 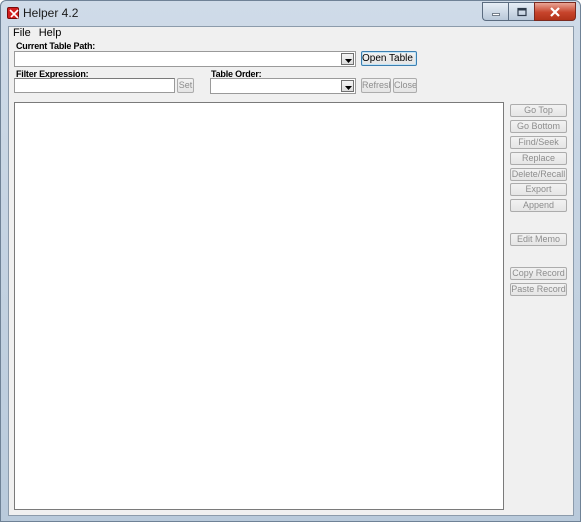 What do you see at coordinates (538, 189) in the screenshot?
I see `export-button: Export` at bounding box center [538, 189].